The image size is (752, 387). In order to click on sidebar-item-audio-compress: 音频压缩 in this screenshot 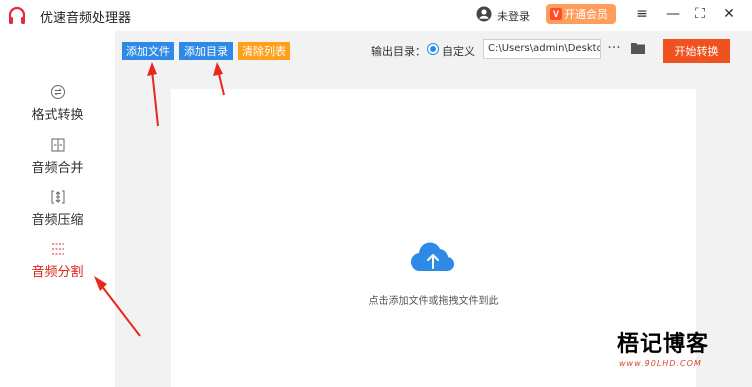, I will do `click(57, 212)`.